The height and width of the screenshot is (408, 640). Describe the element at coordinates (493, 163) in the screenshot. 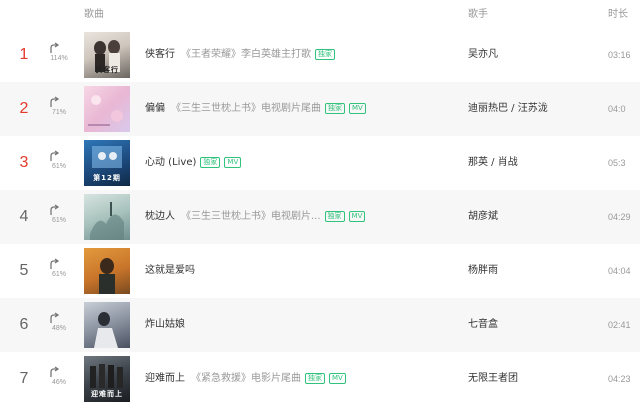

I see `singer: 那英 / 肖战` at that location.